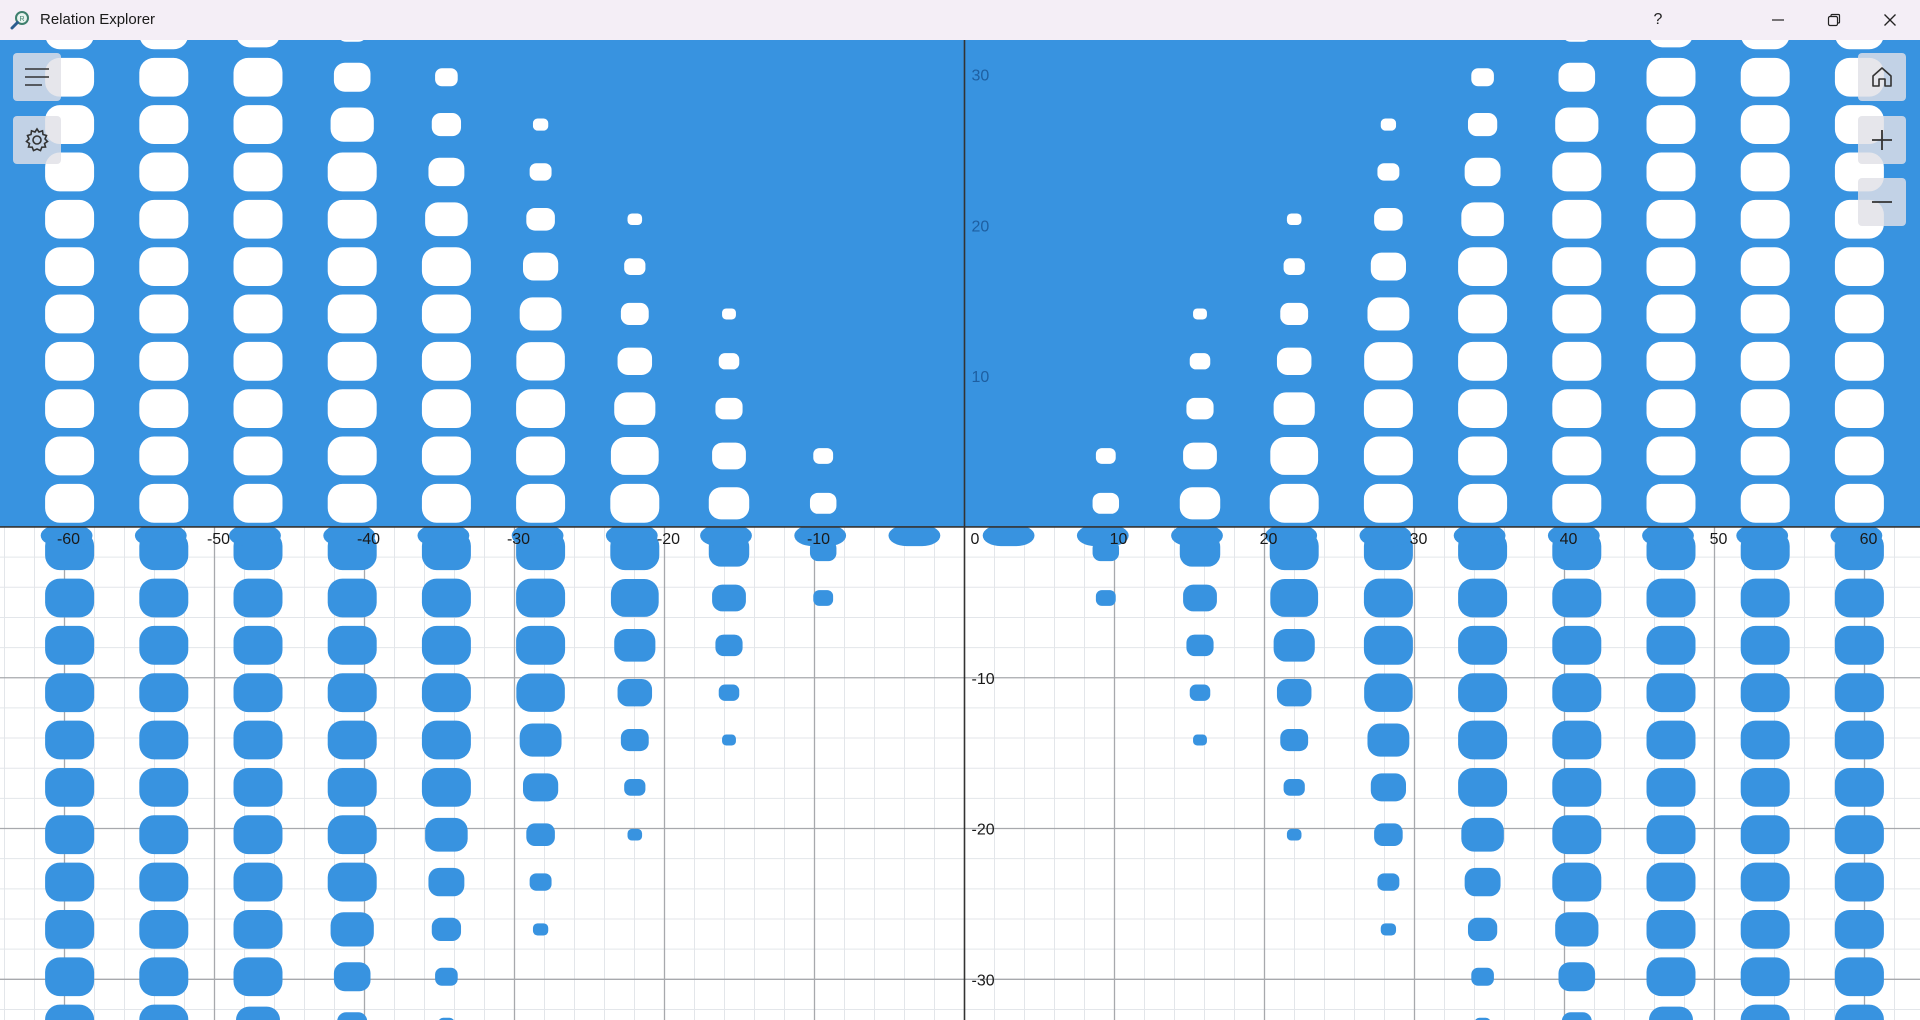 The image size is (1920, 1020). I want to click on x-tick-label: 40, so click(1569, 539).